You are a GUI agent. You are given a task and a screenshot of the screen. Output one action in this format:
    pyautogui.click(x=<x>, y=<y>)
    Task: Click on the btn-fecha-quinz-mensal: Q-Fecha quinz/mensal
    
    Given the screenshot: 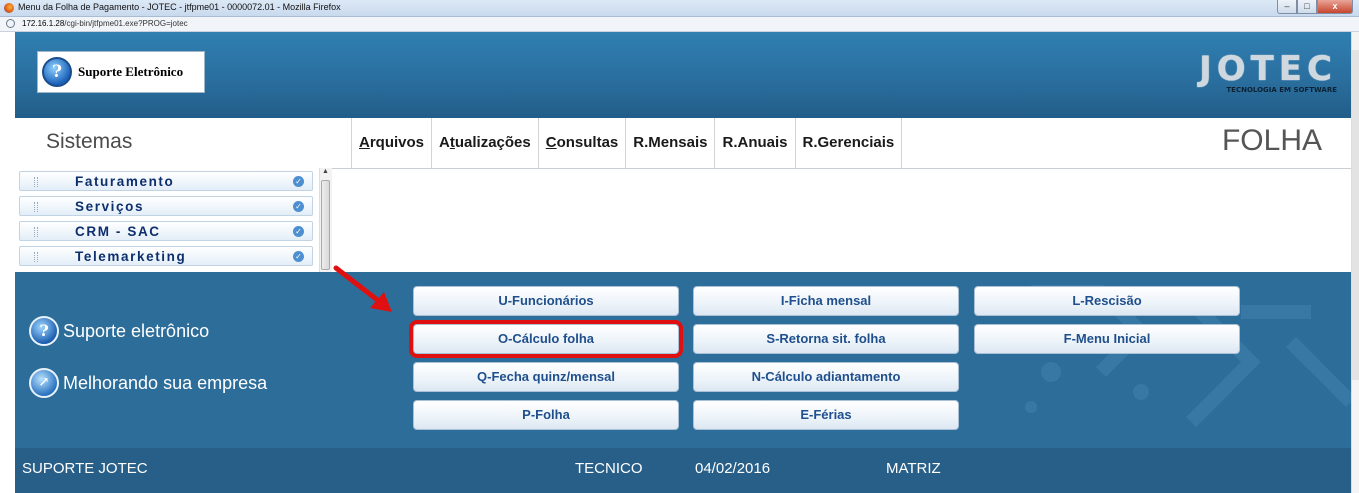 What is the action you would take?
    pyautogui.click(x=546, y=377)
    